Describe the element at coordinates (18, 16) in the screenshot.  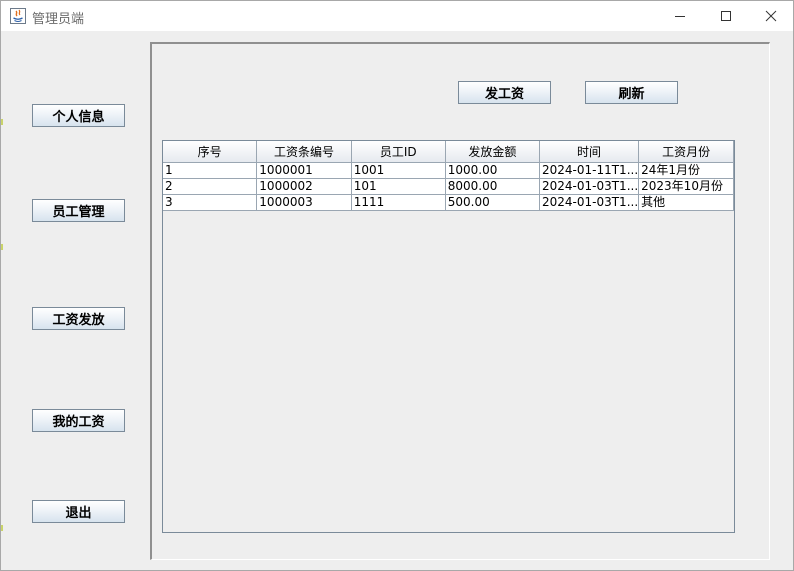
I see `java-app-icon` at that location.